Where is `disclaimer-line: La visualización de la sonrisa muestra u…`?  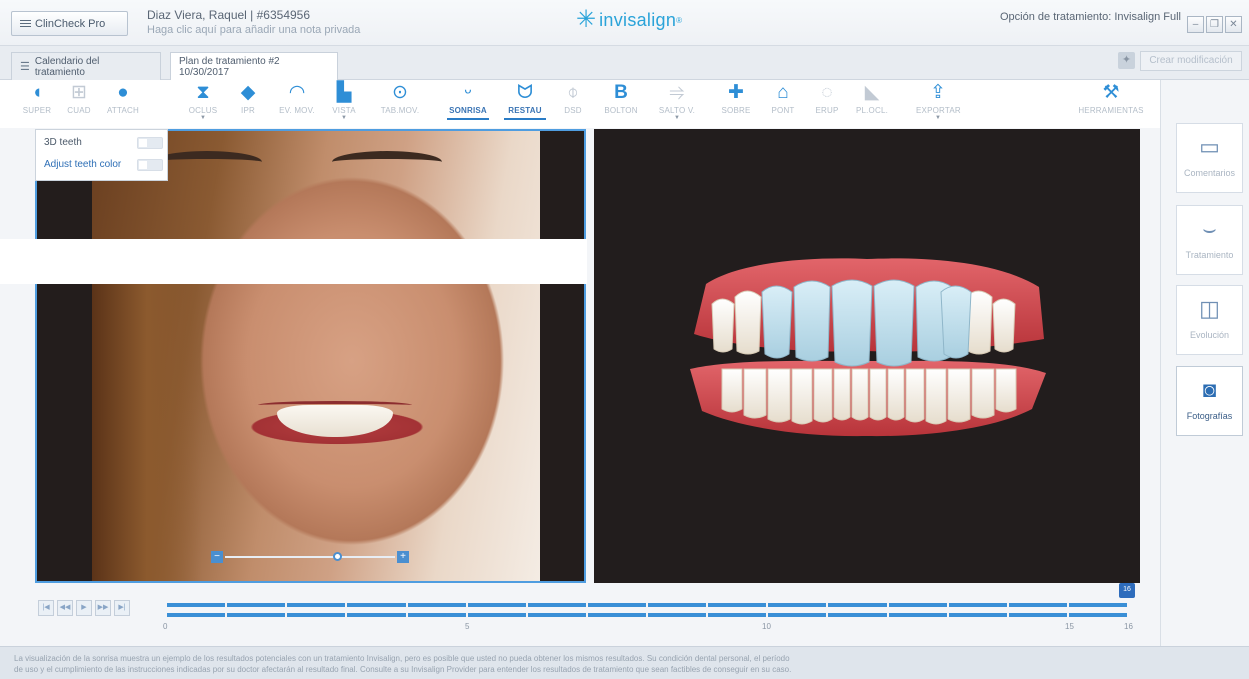
disclaimer-line: La visualización de la sonrisa muestra u… is located at coordinates (402, 658).